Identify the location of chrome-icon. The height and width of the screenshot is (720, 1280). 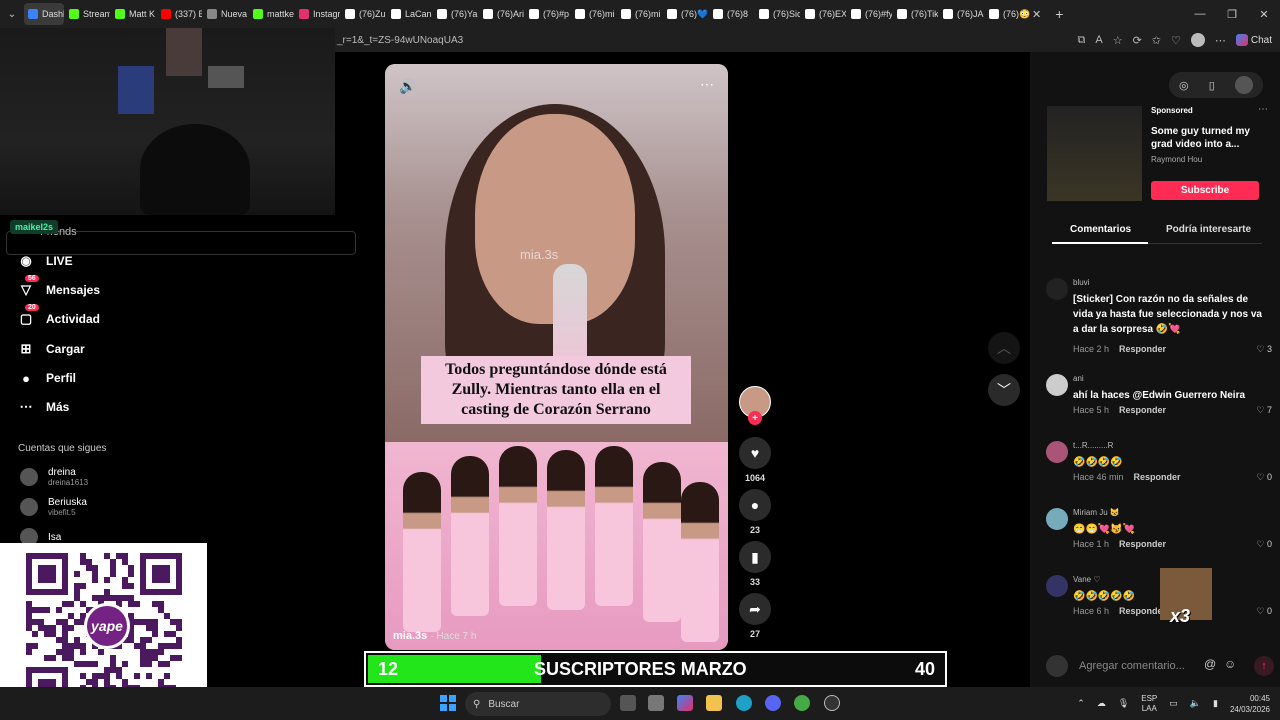
(802, 703).